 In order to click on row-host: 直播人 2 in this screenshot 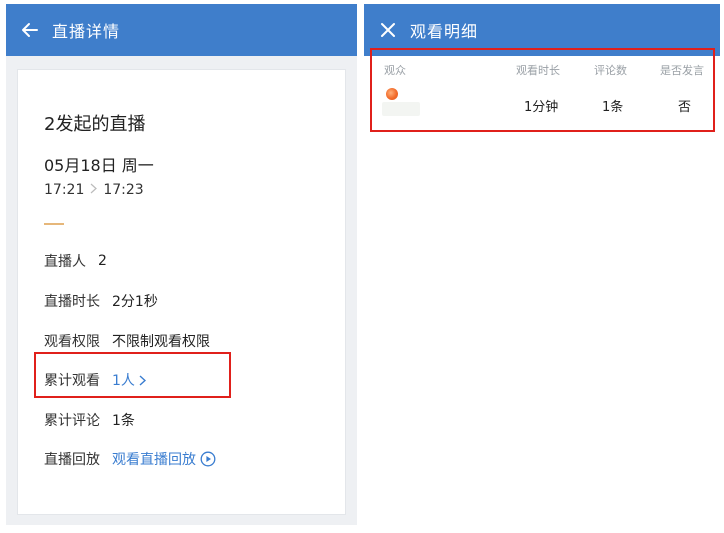, I will do `click(75, 261)`.